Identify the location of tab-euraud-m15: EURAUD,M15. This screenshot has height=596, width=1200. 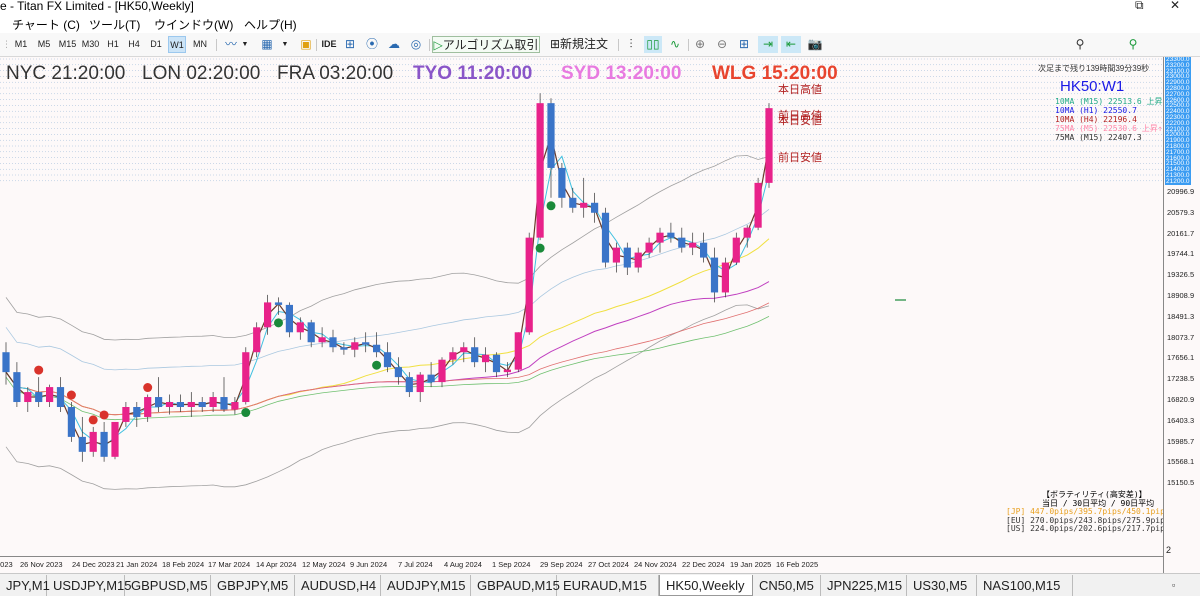
(608, 585).